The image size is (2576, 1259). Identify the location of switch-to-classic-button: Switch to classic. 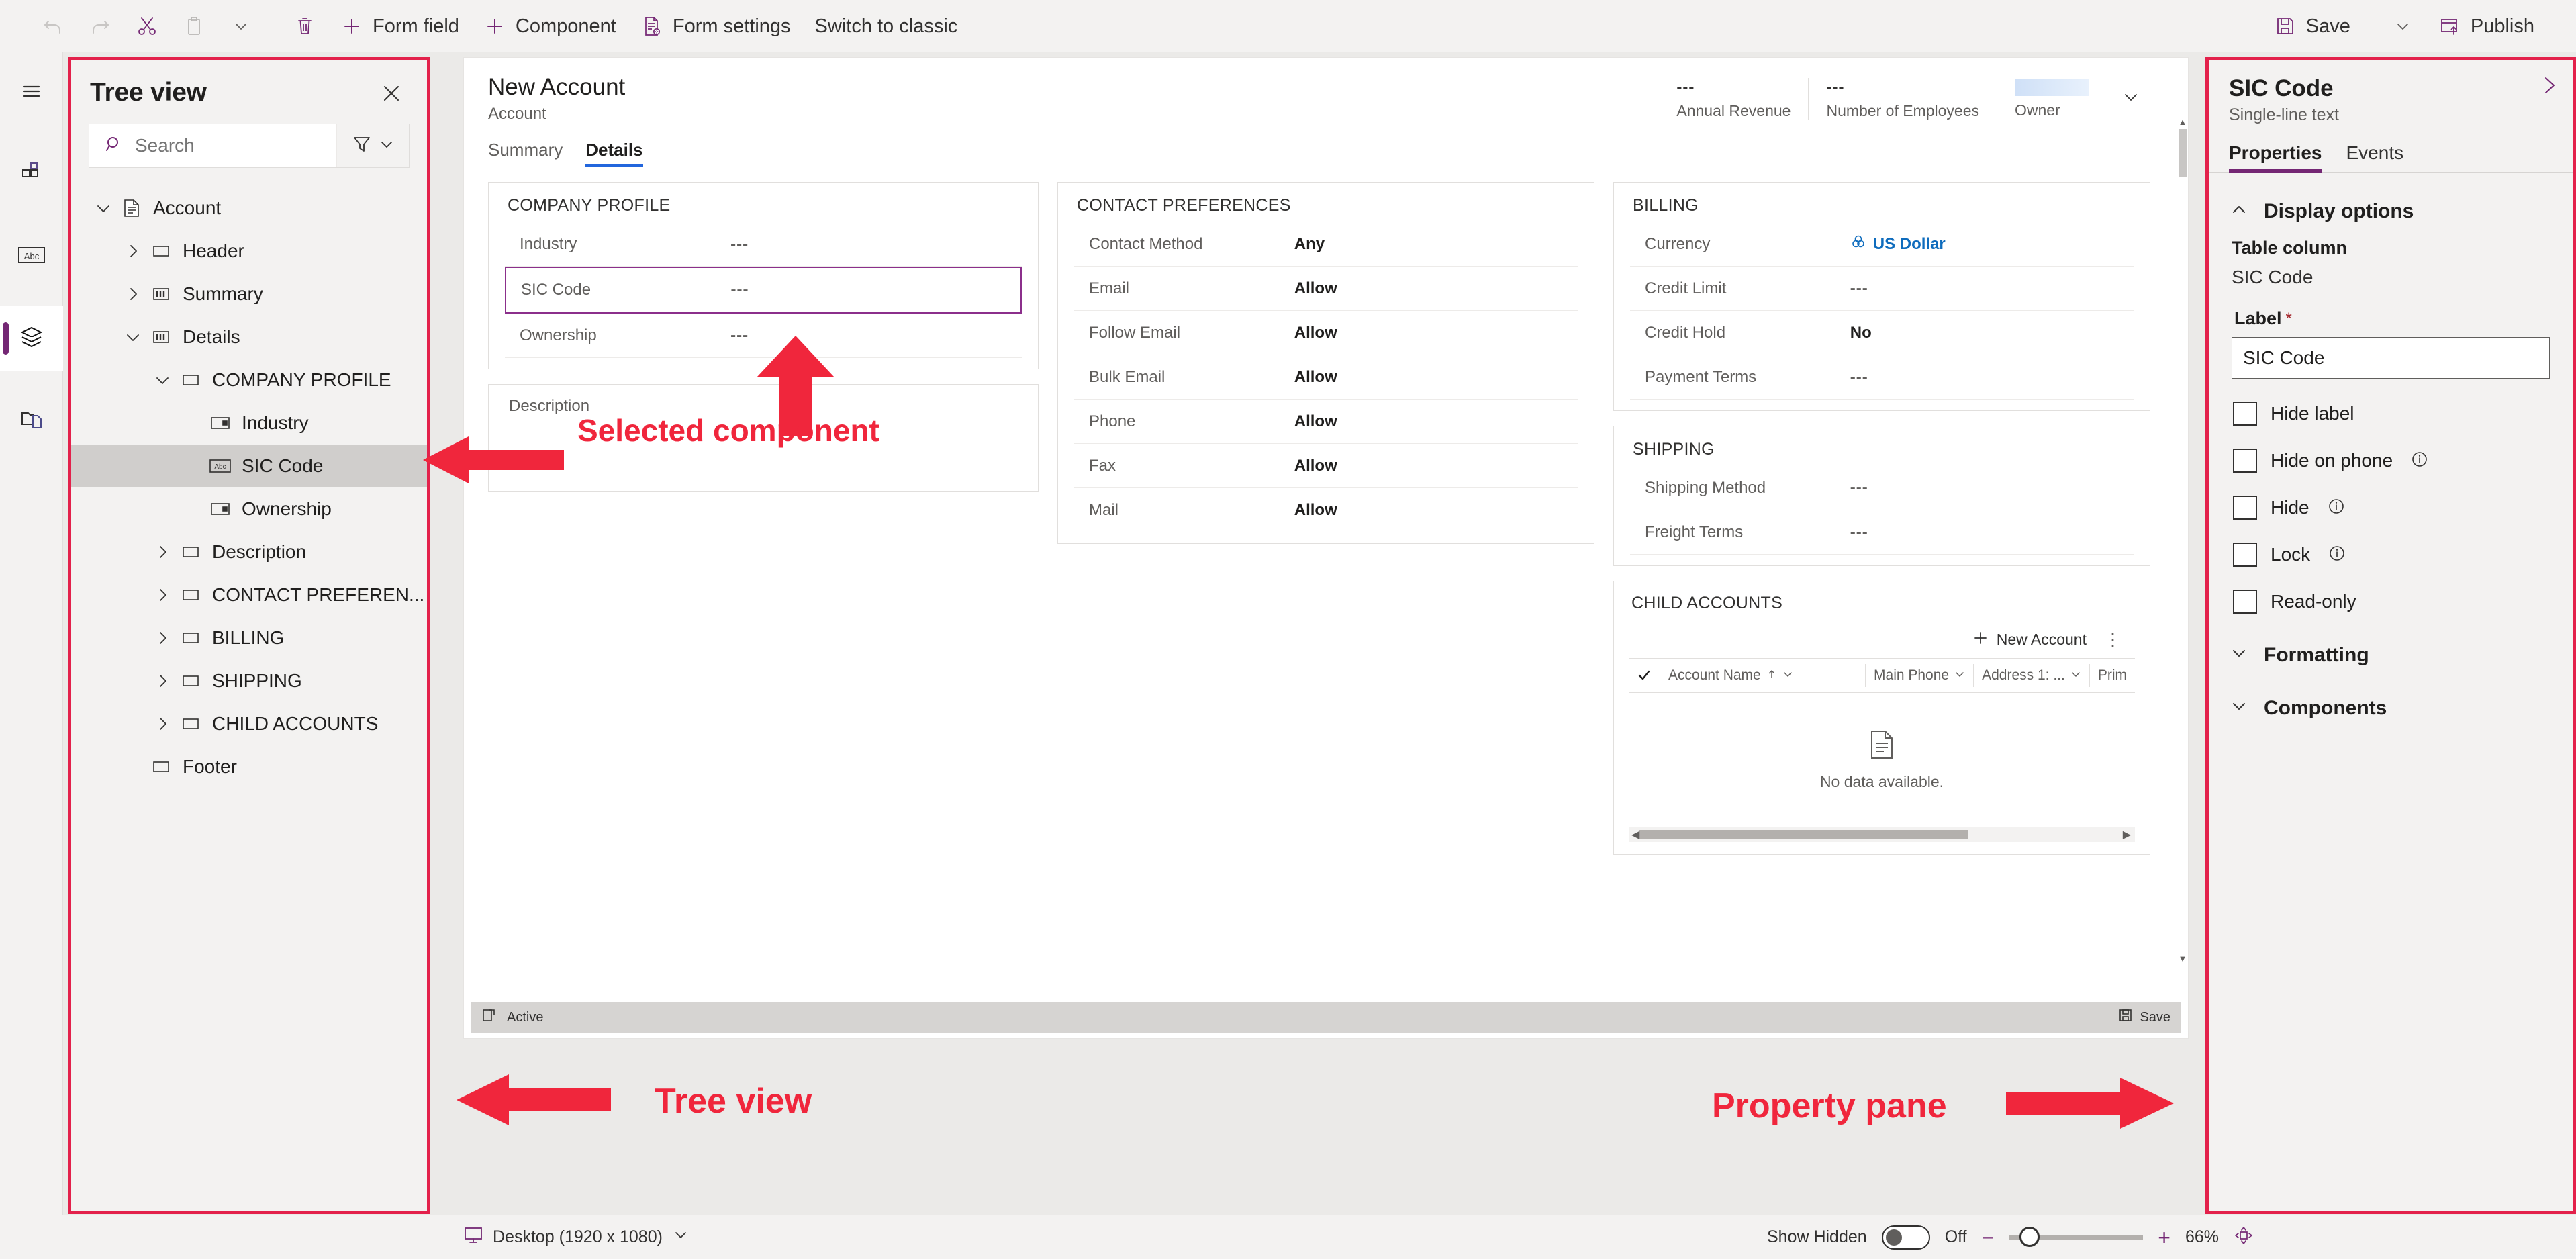
(886, 26).